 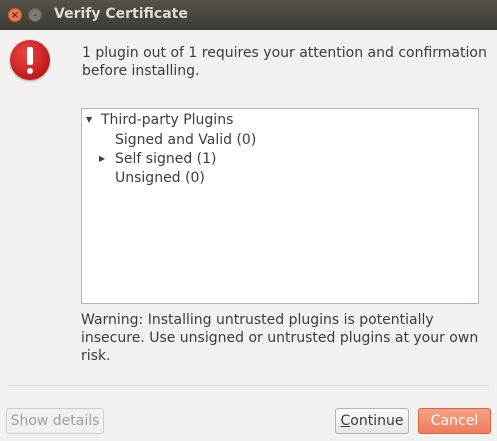 I want to click on collapsed-triangle-icon: ▶, so click(x=102, y=159).